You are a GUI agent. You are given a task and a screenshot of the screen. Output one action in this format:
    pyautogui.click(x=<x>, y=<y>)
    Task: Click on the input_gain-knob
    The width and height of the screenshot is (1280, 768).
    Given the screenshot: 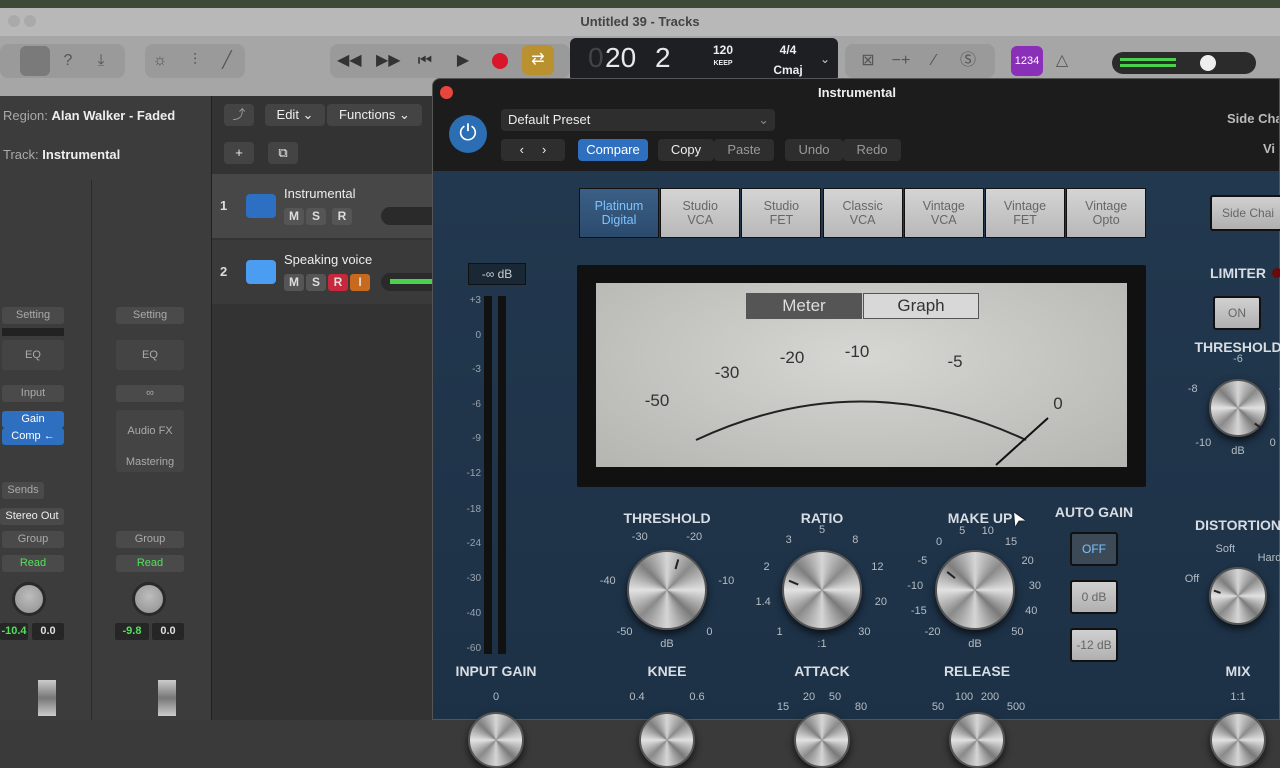 What is the action you would take?
    pyautogui.click(x=496, y=740)
    